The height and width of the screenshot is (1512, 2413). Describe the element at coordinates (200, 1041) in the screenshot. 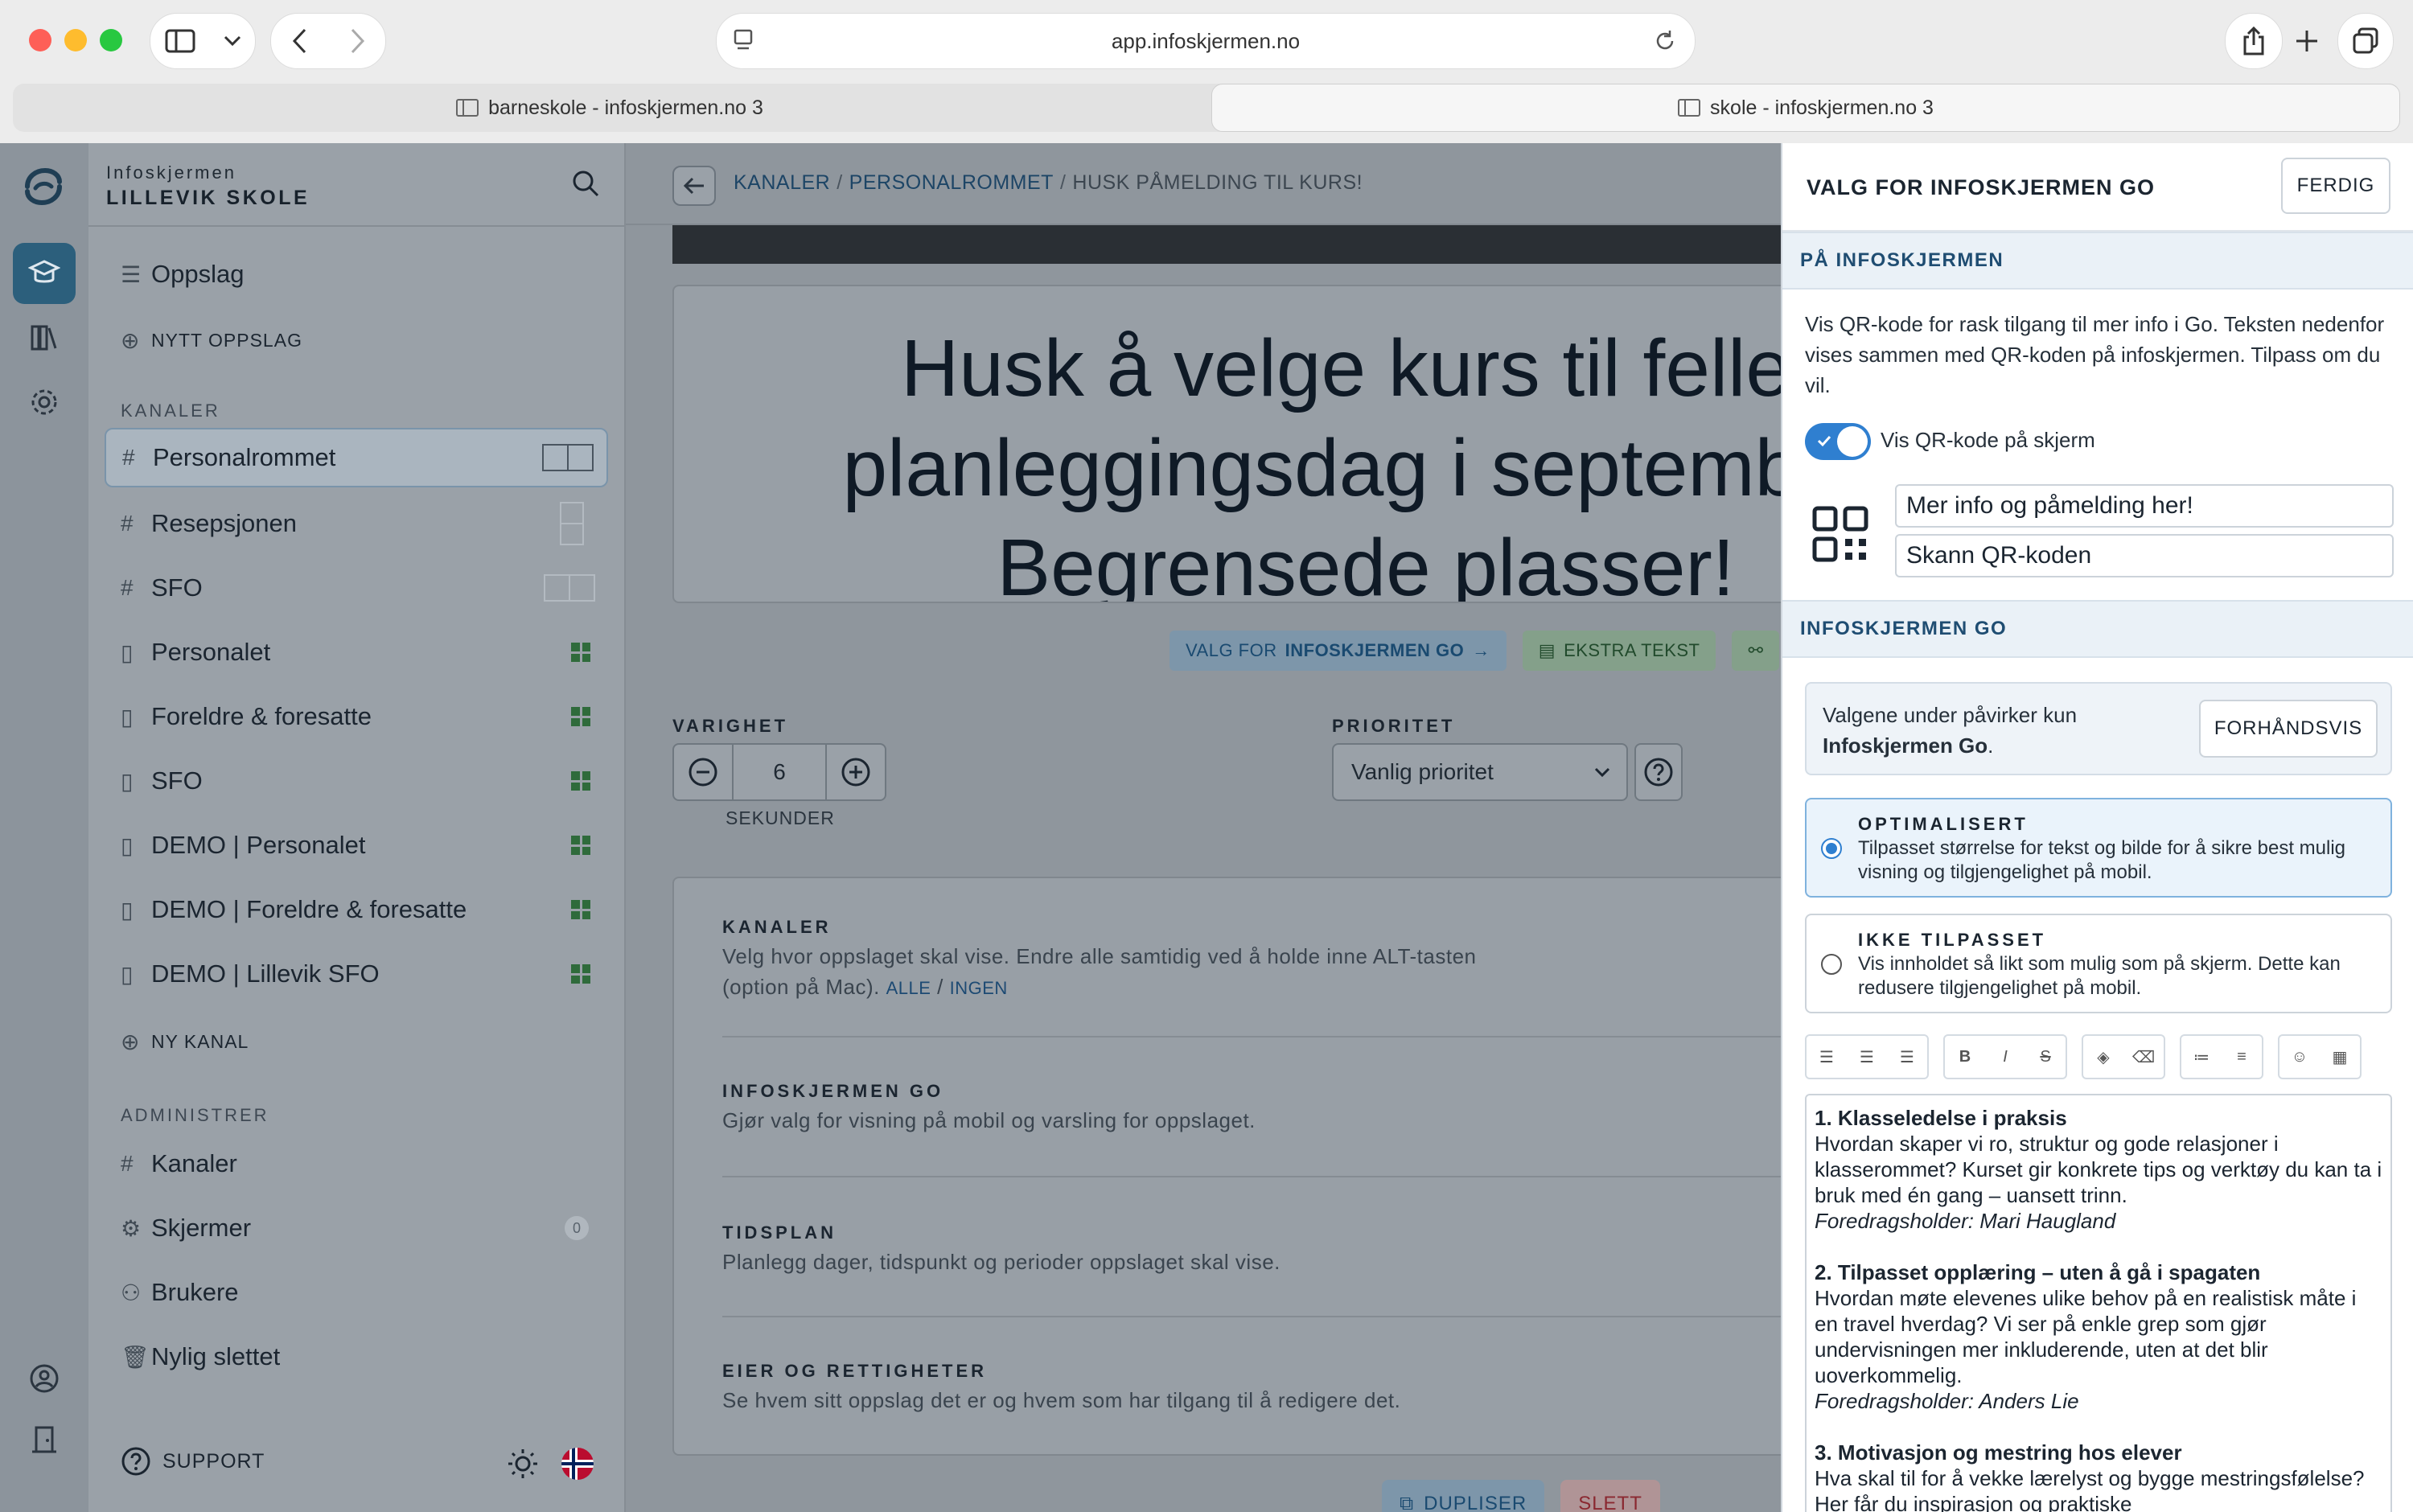

I see `new-channel-label: NY KANAL` at that location.